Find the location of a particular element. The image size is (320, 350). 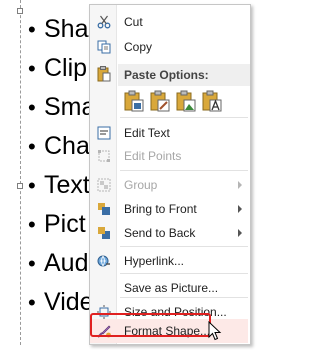

paste-keep-source-formatting-button is located at coordinates (160, 101).